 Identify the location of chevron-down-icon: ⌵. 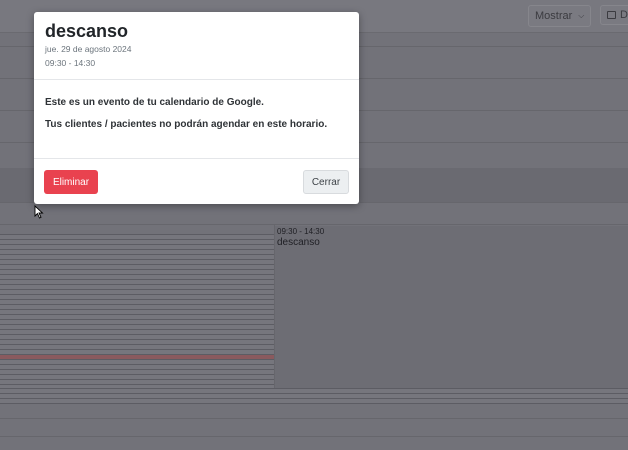
(581, 15).